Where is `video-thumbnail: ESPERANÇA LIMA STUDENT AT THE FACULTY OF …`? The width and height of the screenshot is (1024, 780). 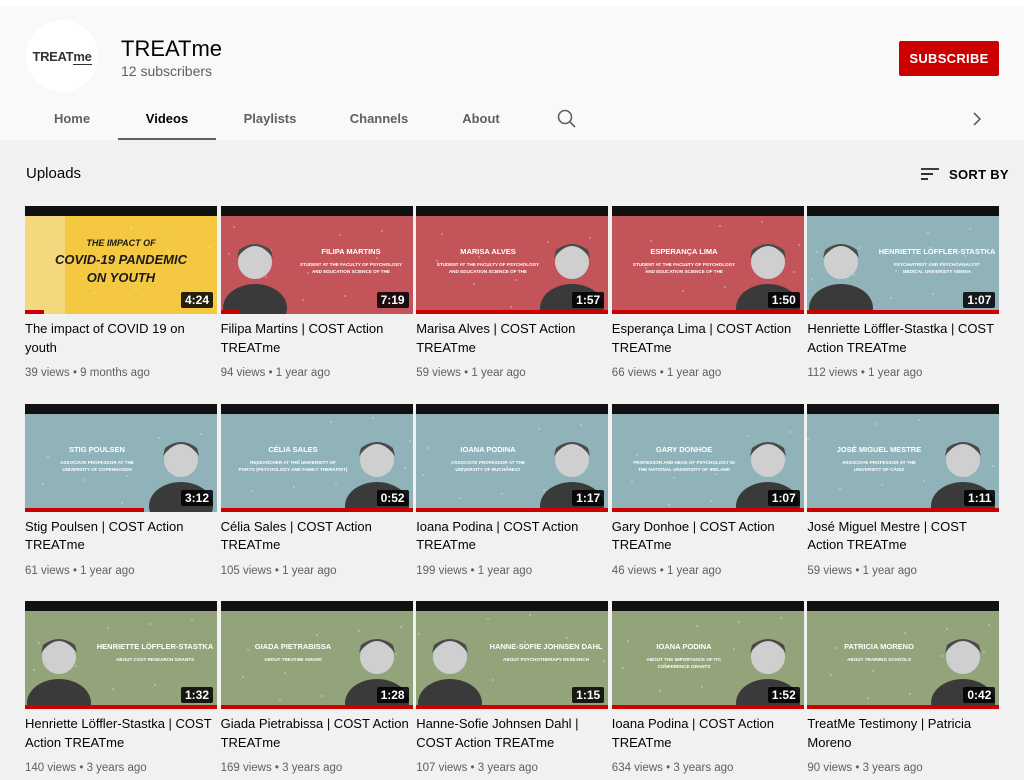
video-thumbnail: ESPERANÇA LIMA STUDENT AT THE FACULTY OF … is located at coordinates (707, 260).